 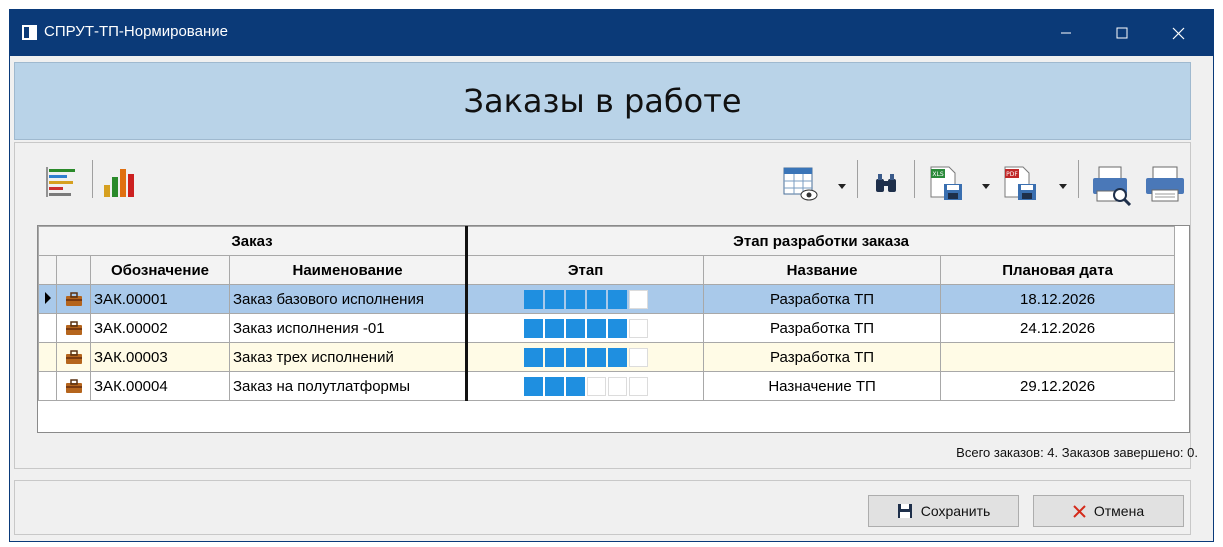 I want to click on close-icon, so click(x=1178, y=33).